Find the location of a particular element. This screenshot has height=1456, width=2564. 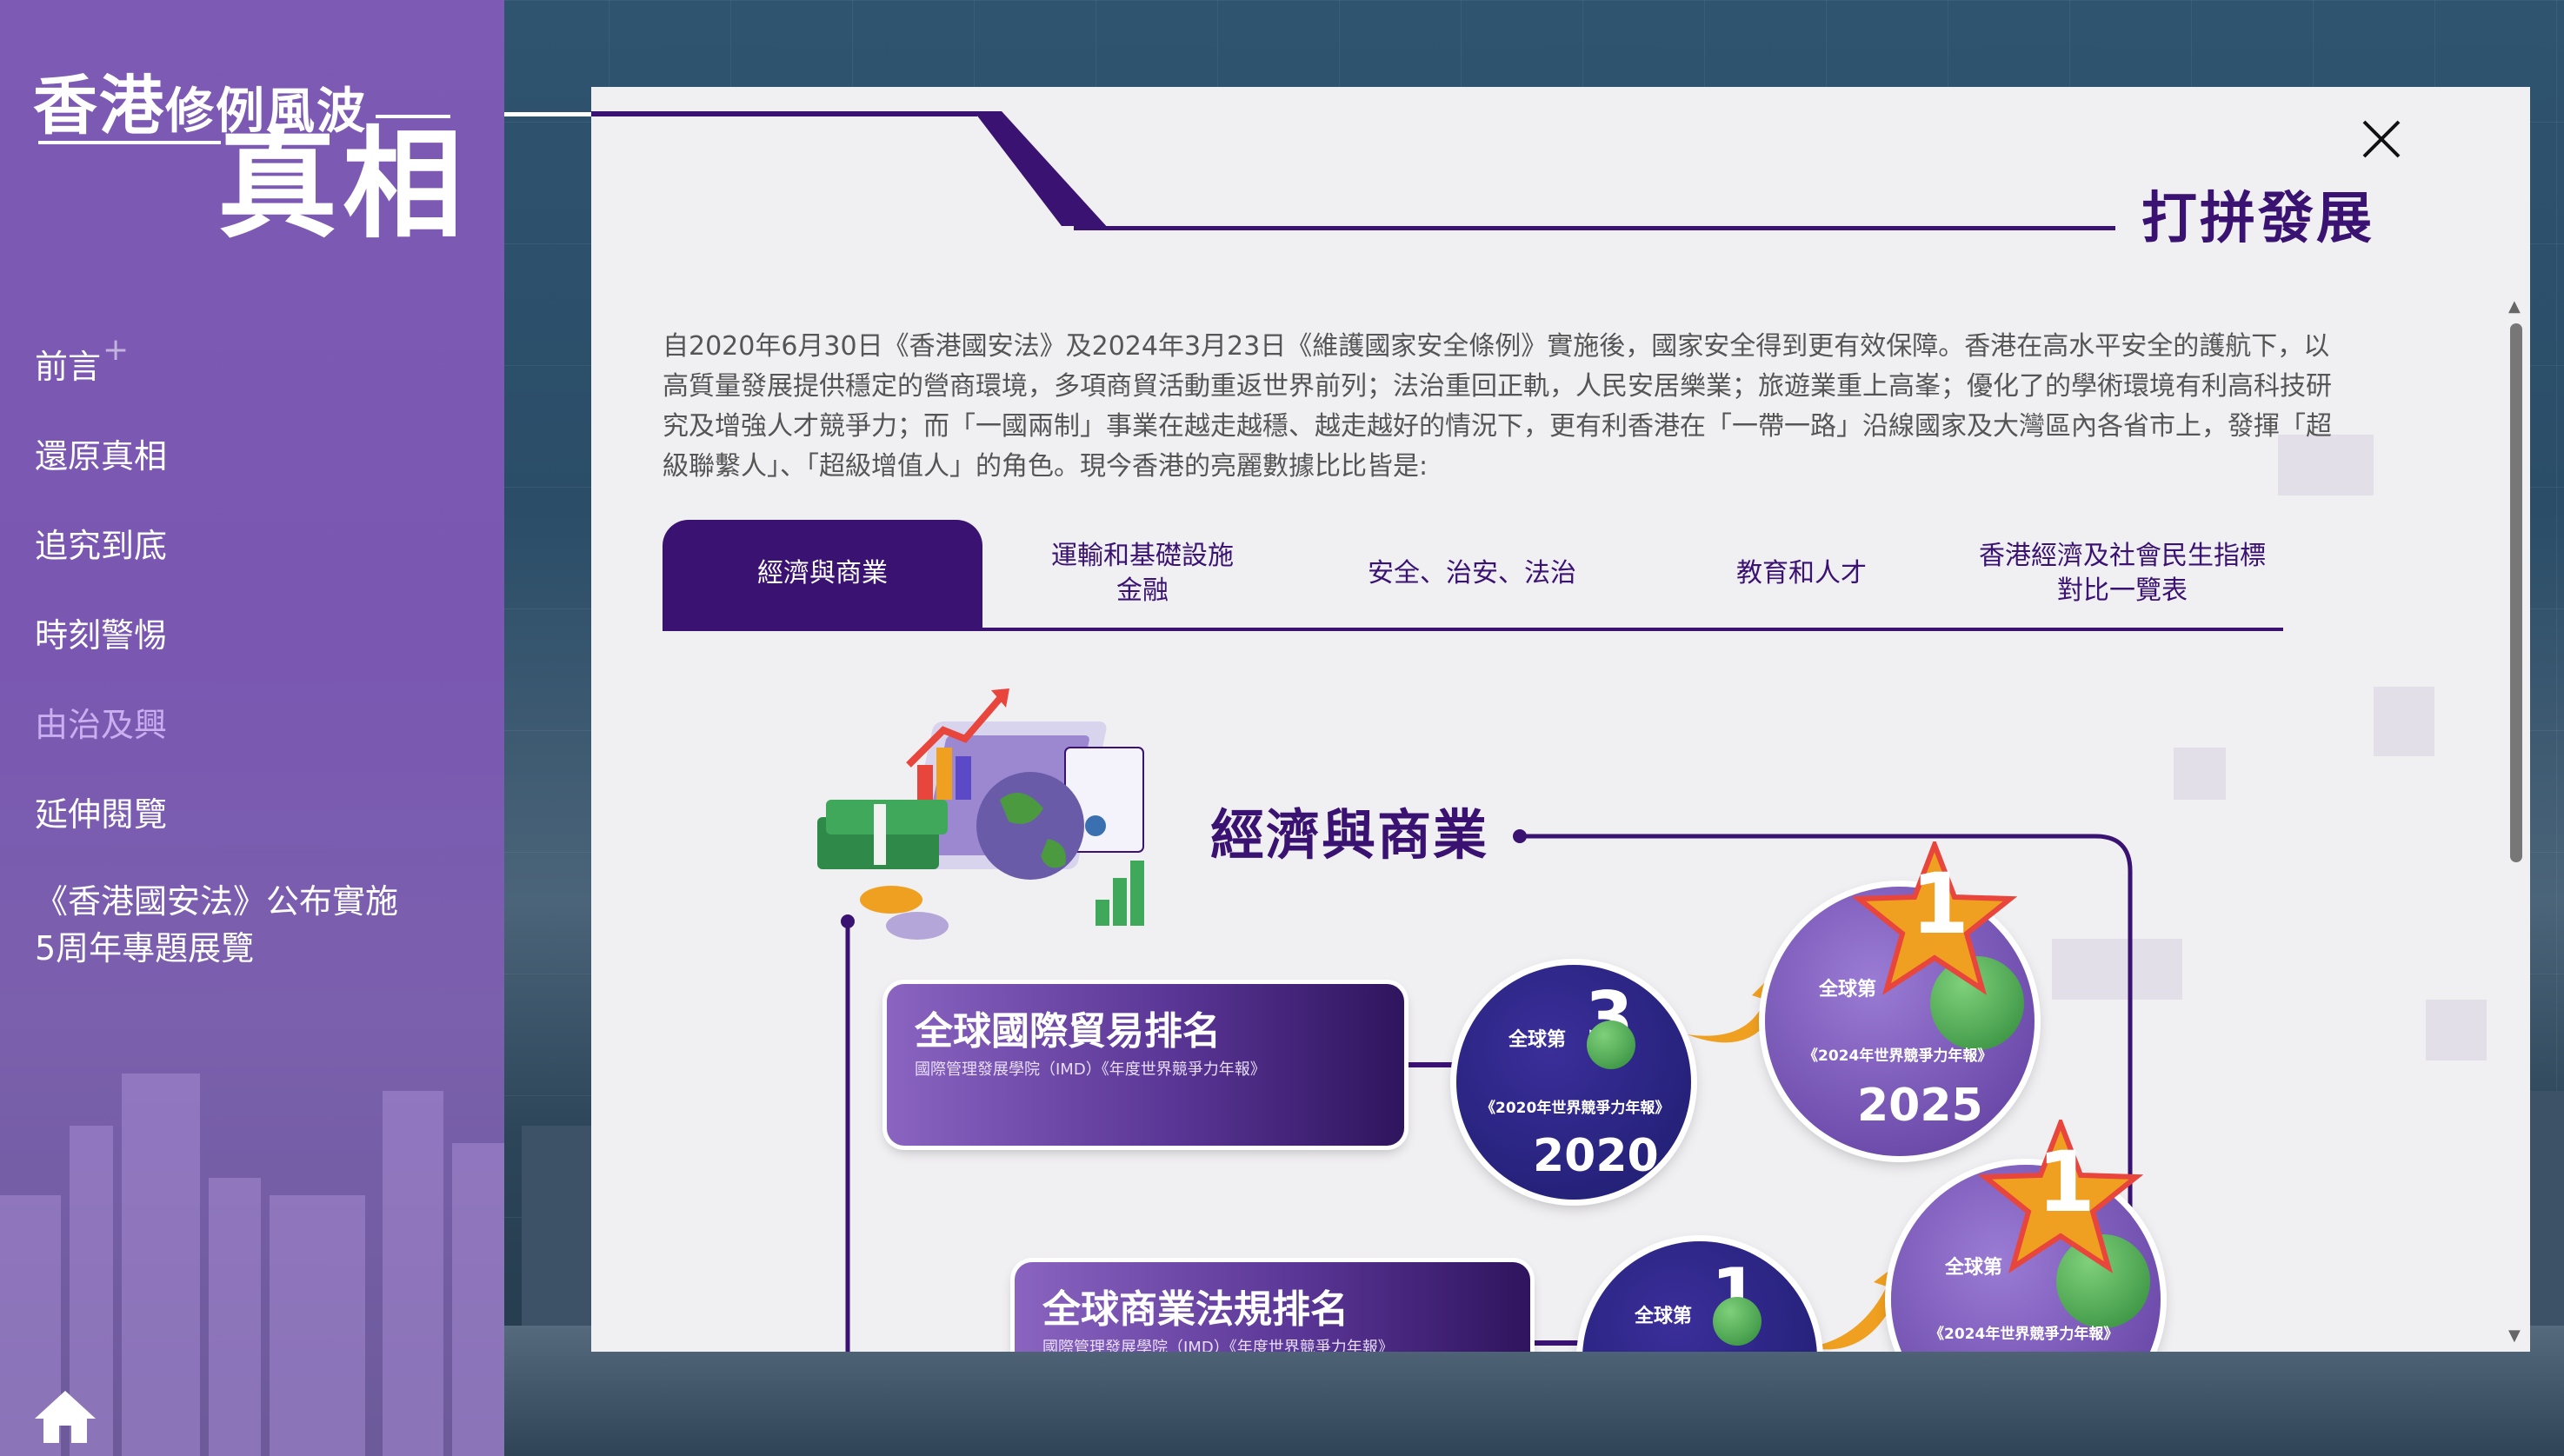

nav-item-exhibition-line2: 5周年專題展覽 is located at coordinates (145, 948).